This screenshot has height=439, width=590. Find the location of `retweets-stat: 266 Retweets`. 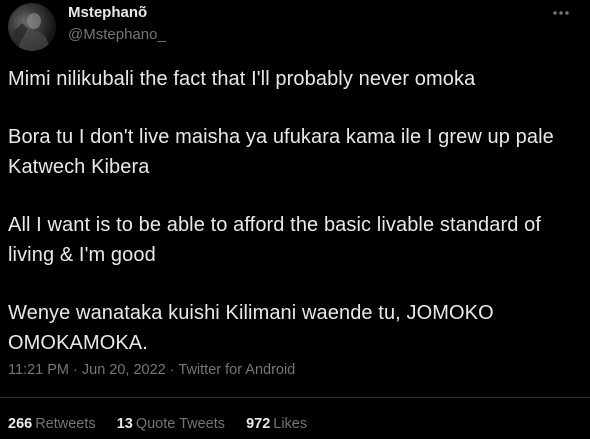

retweets-stat: 266 Retweets is located at coordinates (52, 424).